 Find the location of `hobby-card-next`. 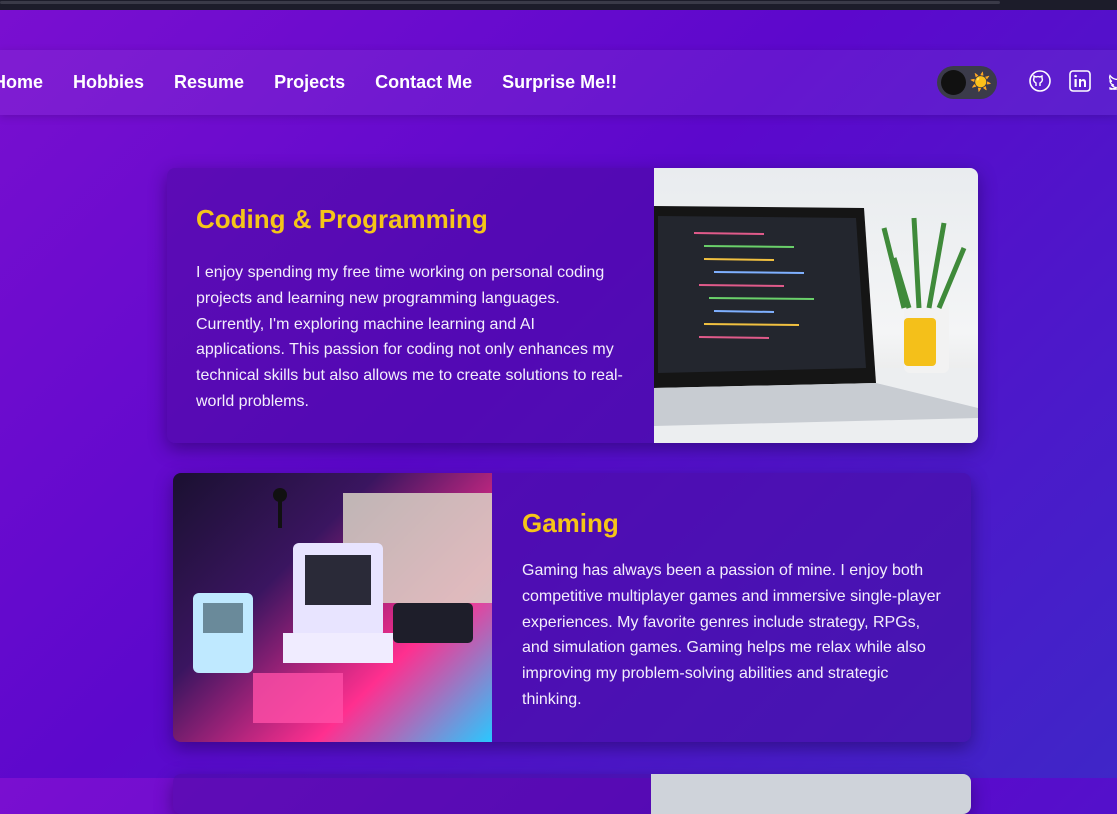

hobby-card-next is located at coordinates (572, 794).